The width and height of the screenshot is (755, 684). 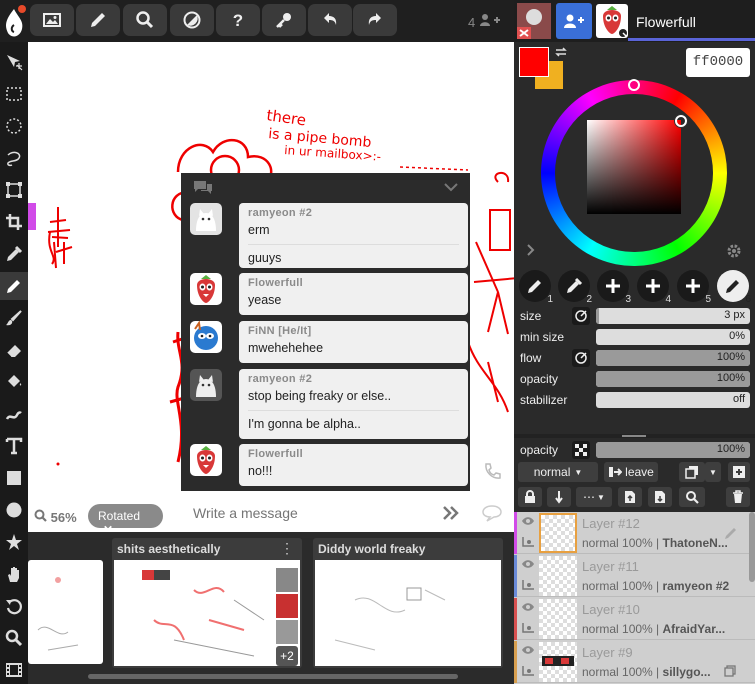 I want to click on chat-icon, so click(x=492, y=513).